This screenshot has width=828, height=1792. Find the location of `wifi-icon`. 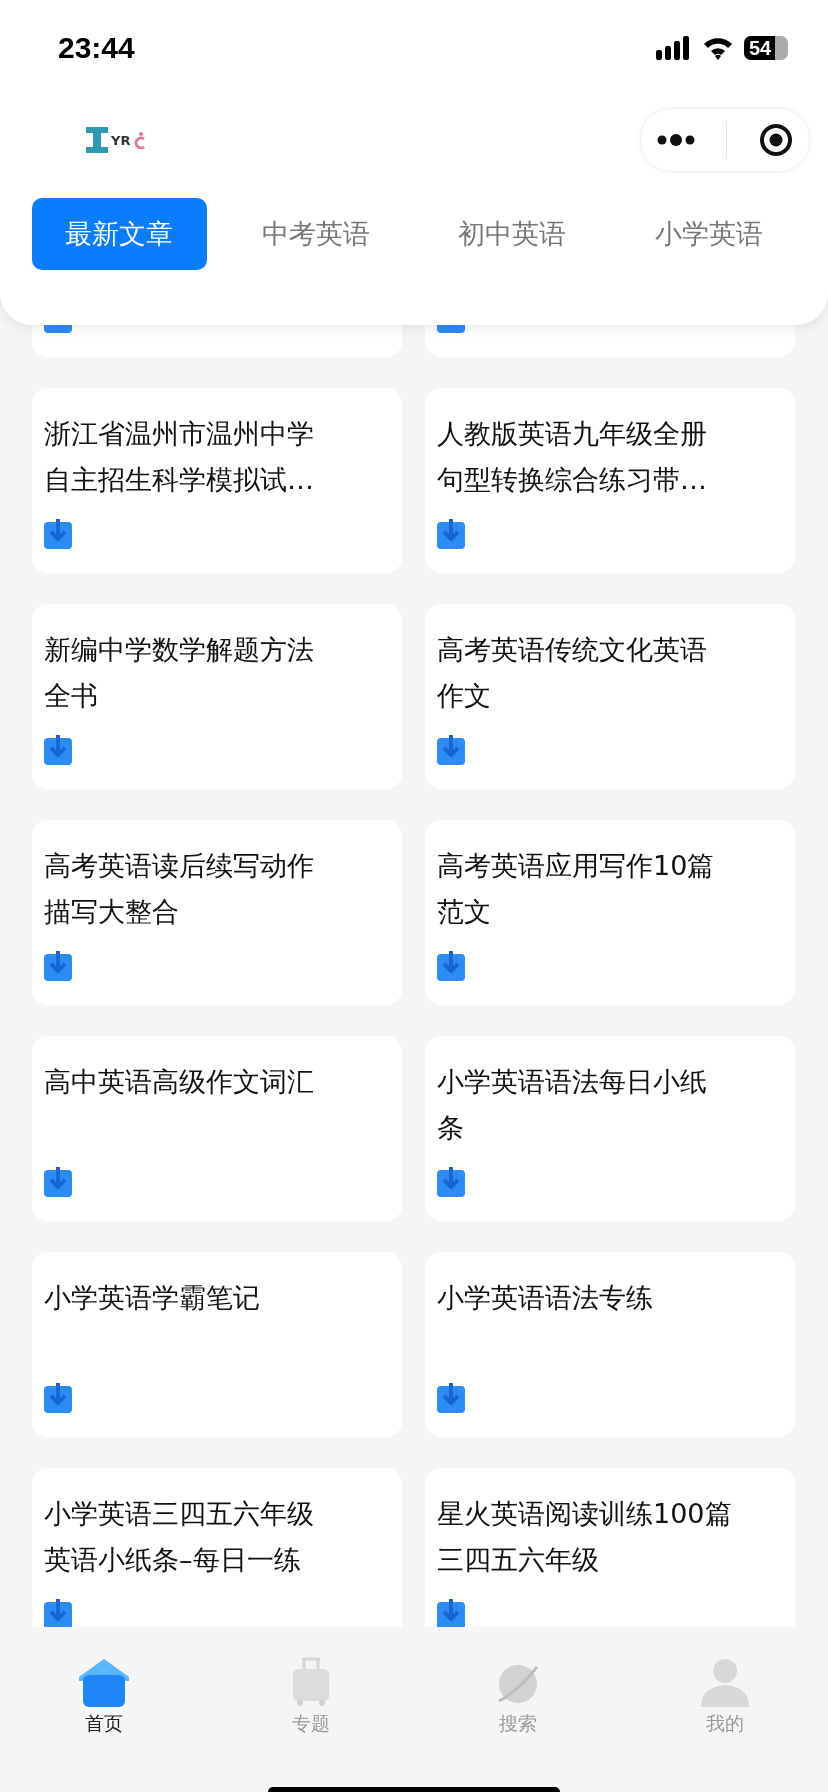

wifi-icon is located at coordinates (718, 48).